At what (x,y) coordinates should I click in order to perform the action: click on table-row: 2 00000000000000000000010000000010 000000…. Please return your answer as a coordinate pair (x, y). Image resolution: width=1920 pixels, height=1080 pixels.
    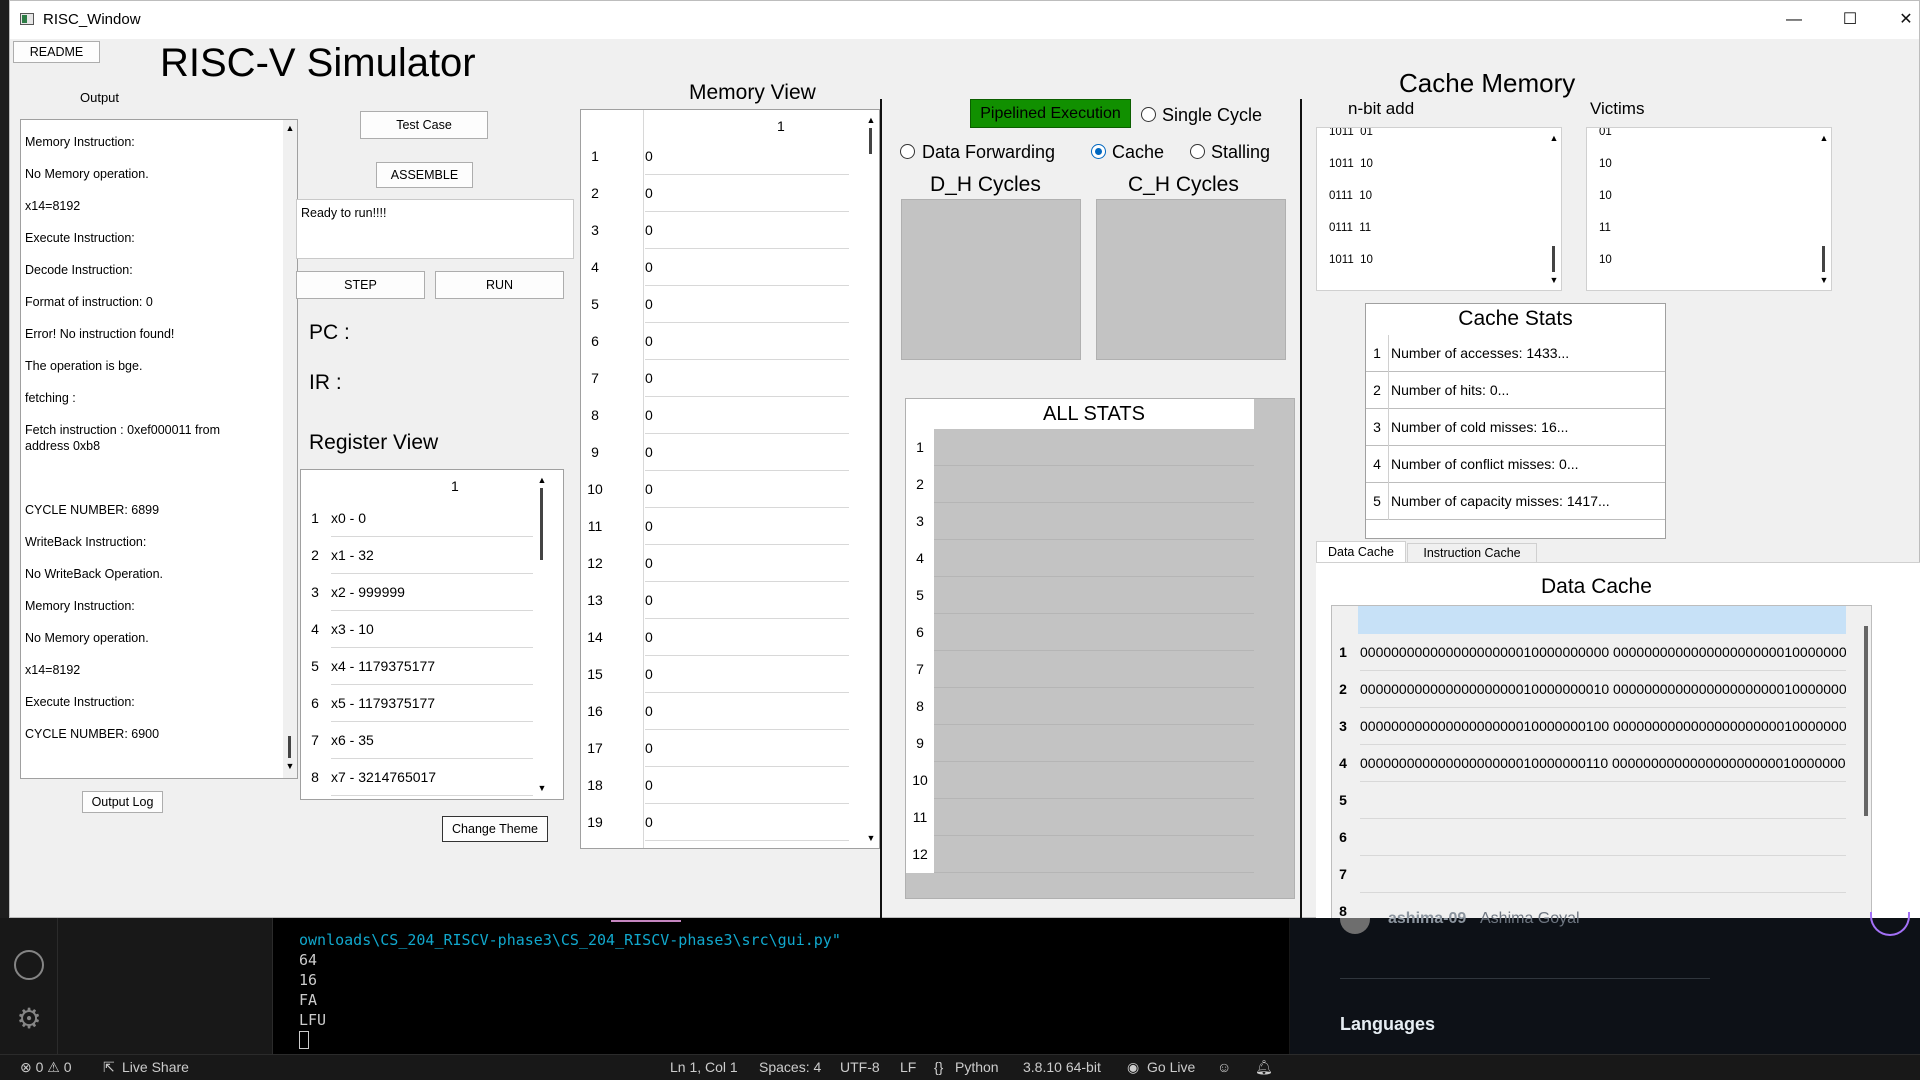
    Looking at the image, I should click on (1589, 689).